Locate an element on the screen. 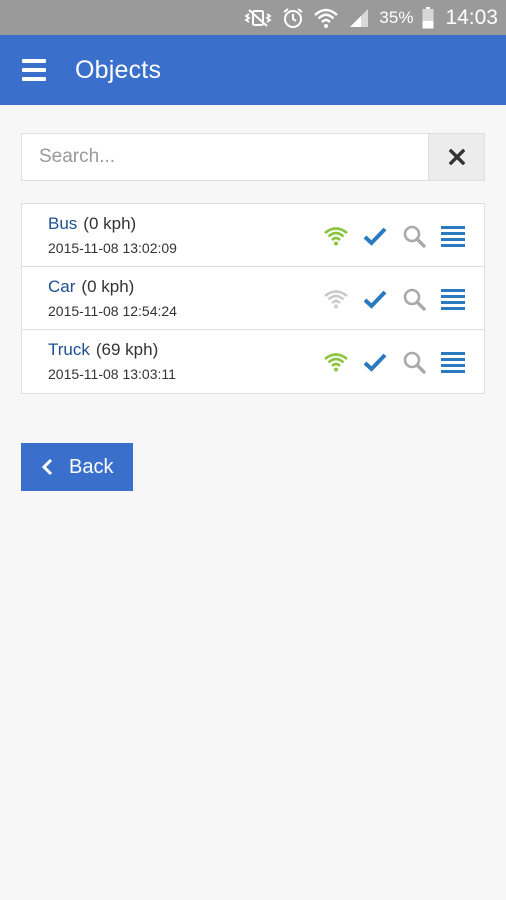  back-button-label: Back is located at coordinates (91, 466).